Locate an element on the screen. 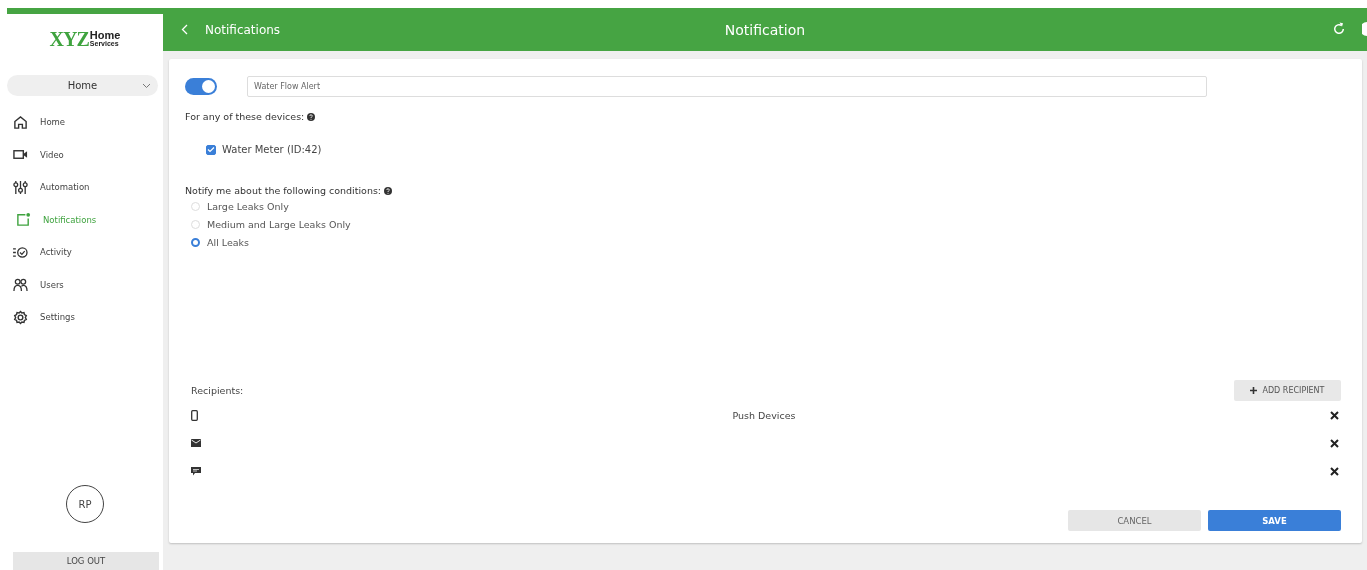 This screenshot has height=570, width=1367. logout-button: LOG OUT is located at coordinates (86, 561).